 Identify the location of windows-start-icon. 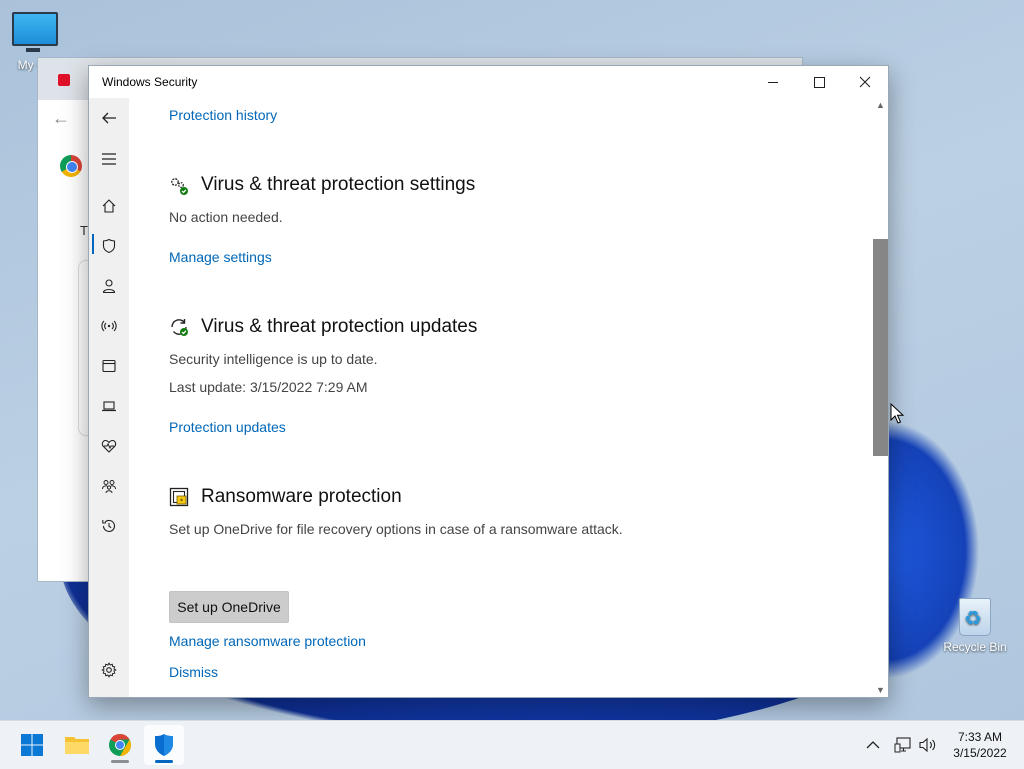
(32, 745).